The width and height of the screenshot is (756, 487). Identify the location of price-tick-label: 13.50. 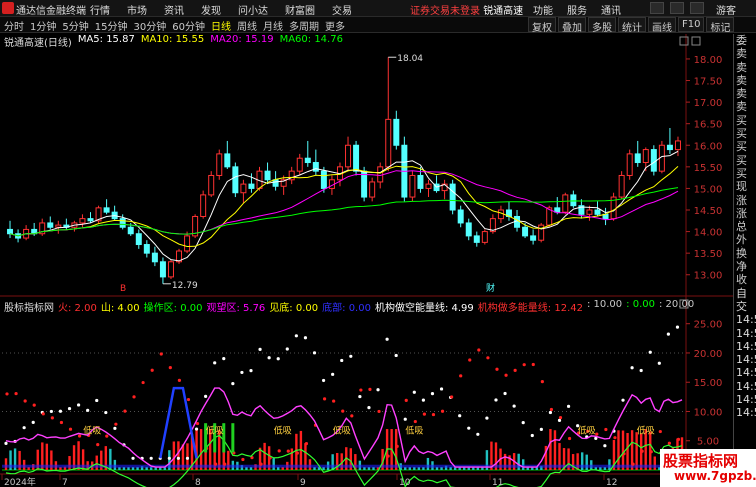
(708, 254).